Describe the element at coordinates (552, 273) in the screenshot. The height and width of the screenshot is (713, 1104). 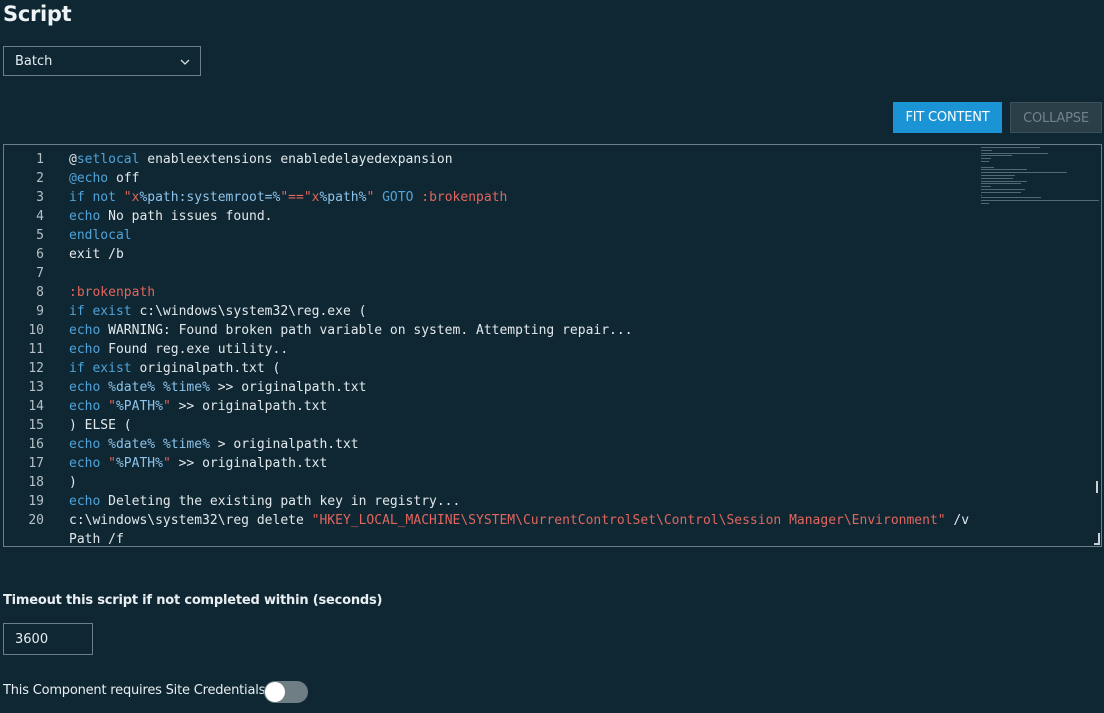
I see `code-line: 7` at that location.